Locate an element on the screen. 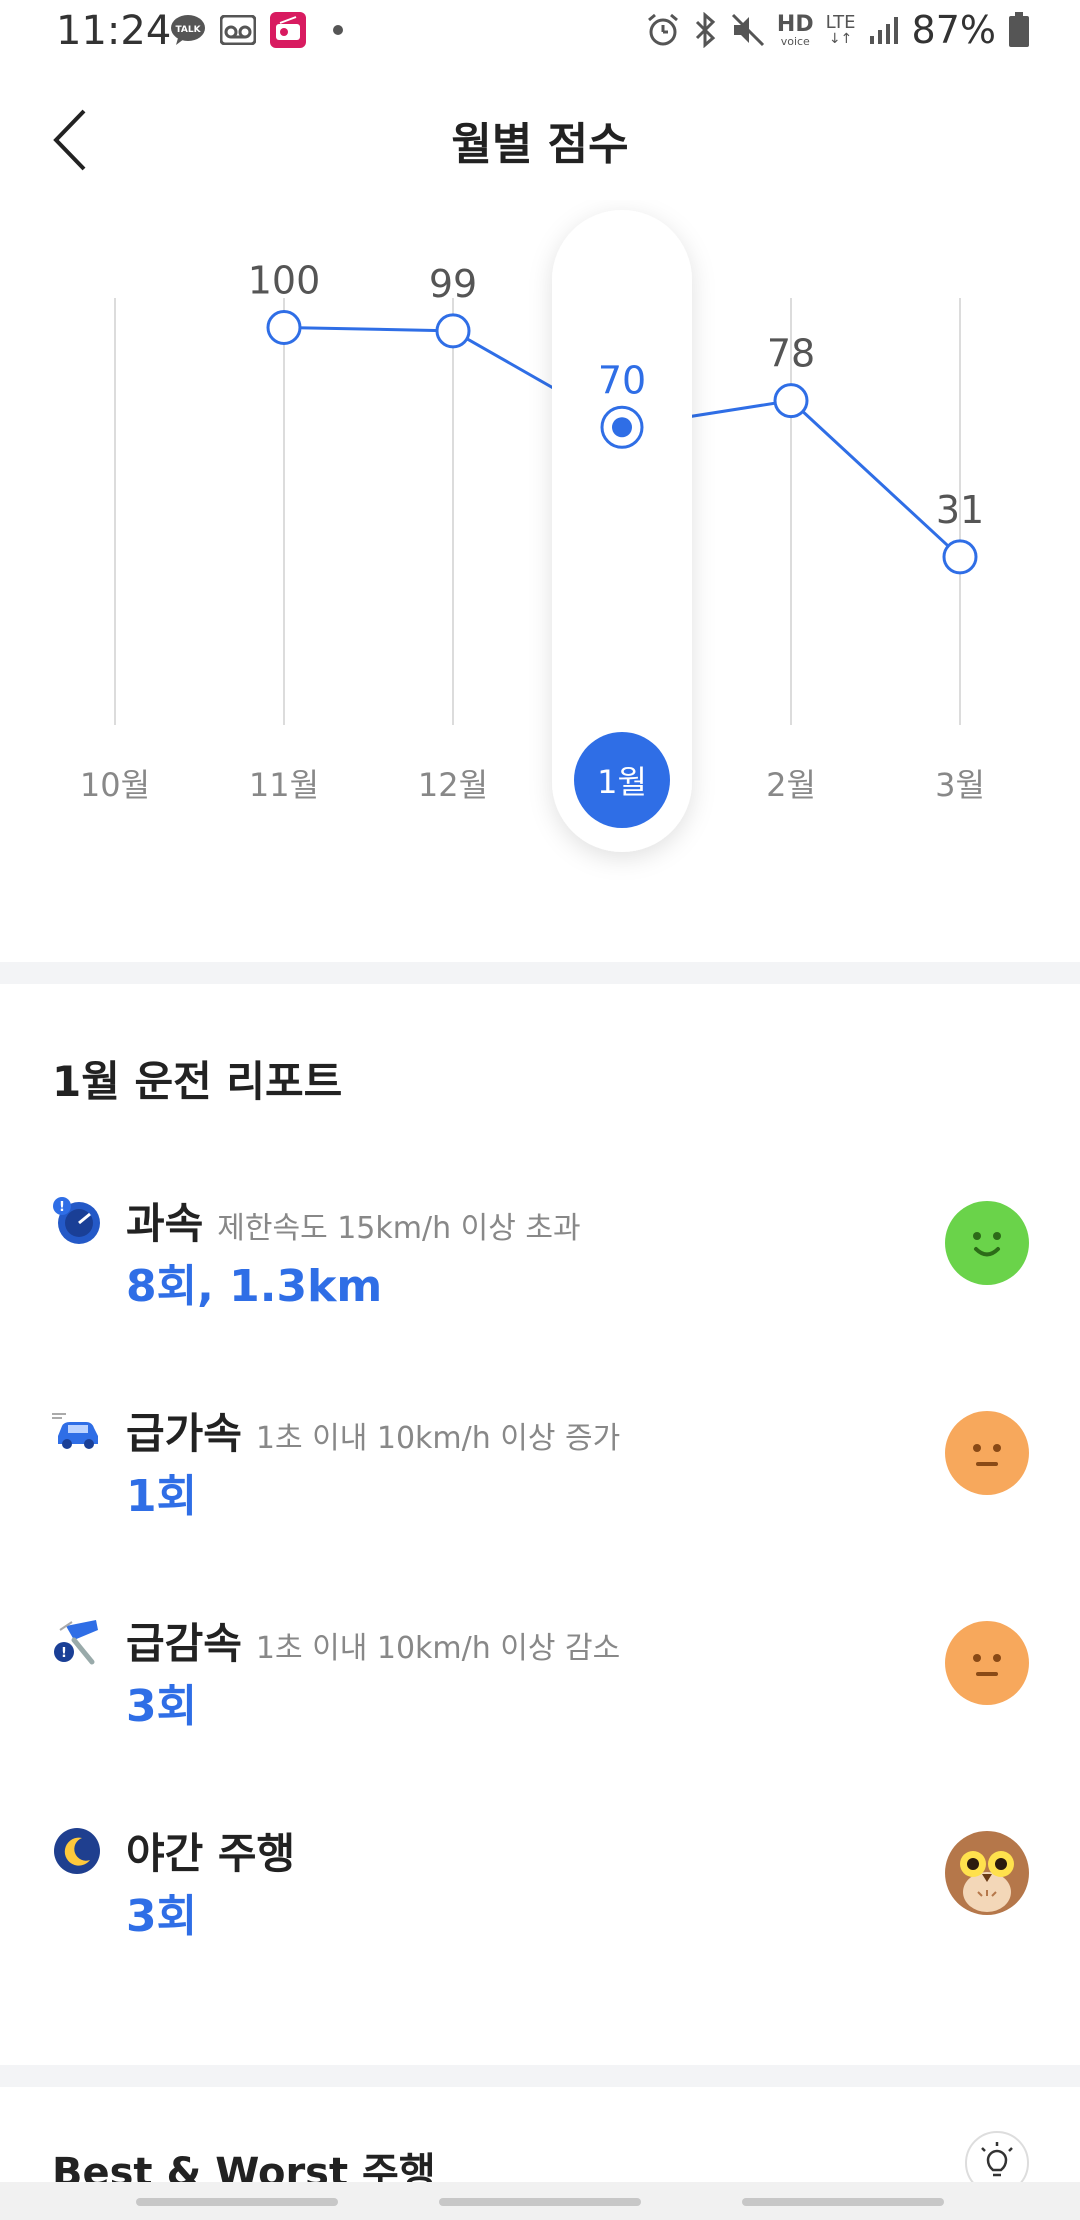 The image size is (1080, 2220). status-bar: 11:24 TALK HD voice LTE ↓↑ 87% is located at coordinates (540, 33).